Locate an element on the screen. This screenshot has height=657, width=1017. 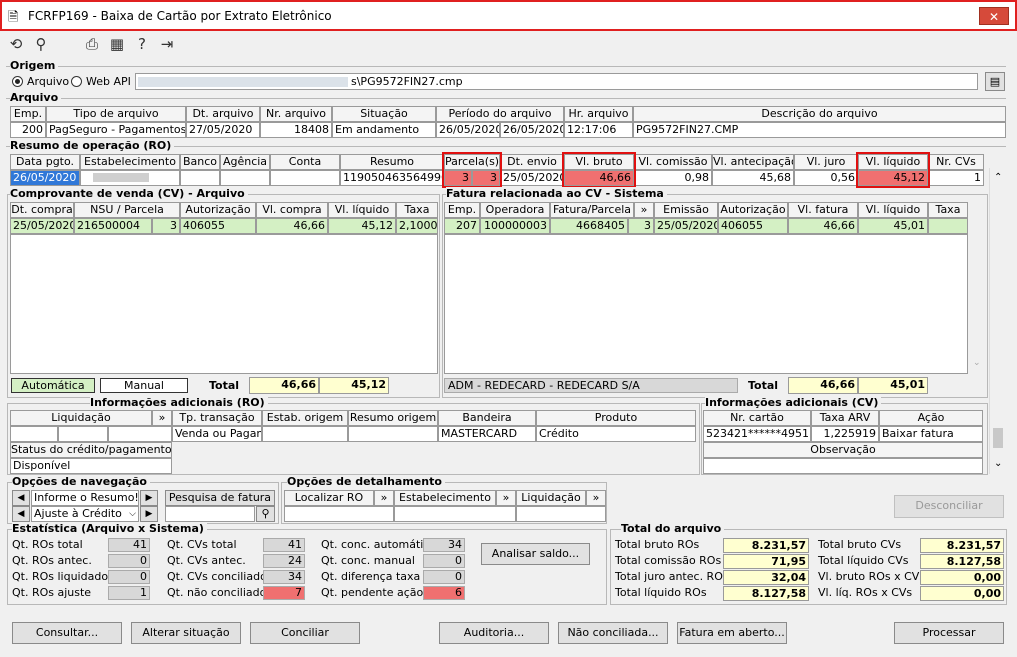
ro-data-pgto: 26/05/2020 is located at coordinates (45, 178).